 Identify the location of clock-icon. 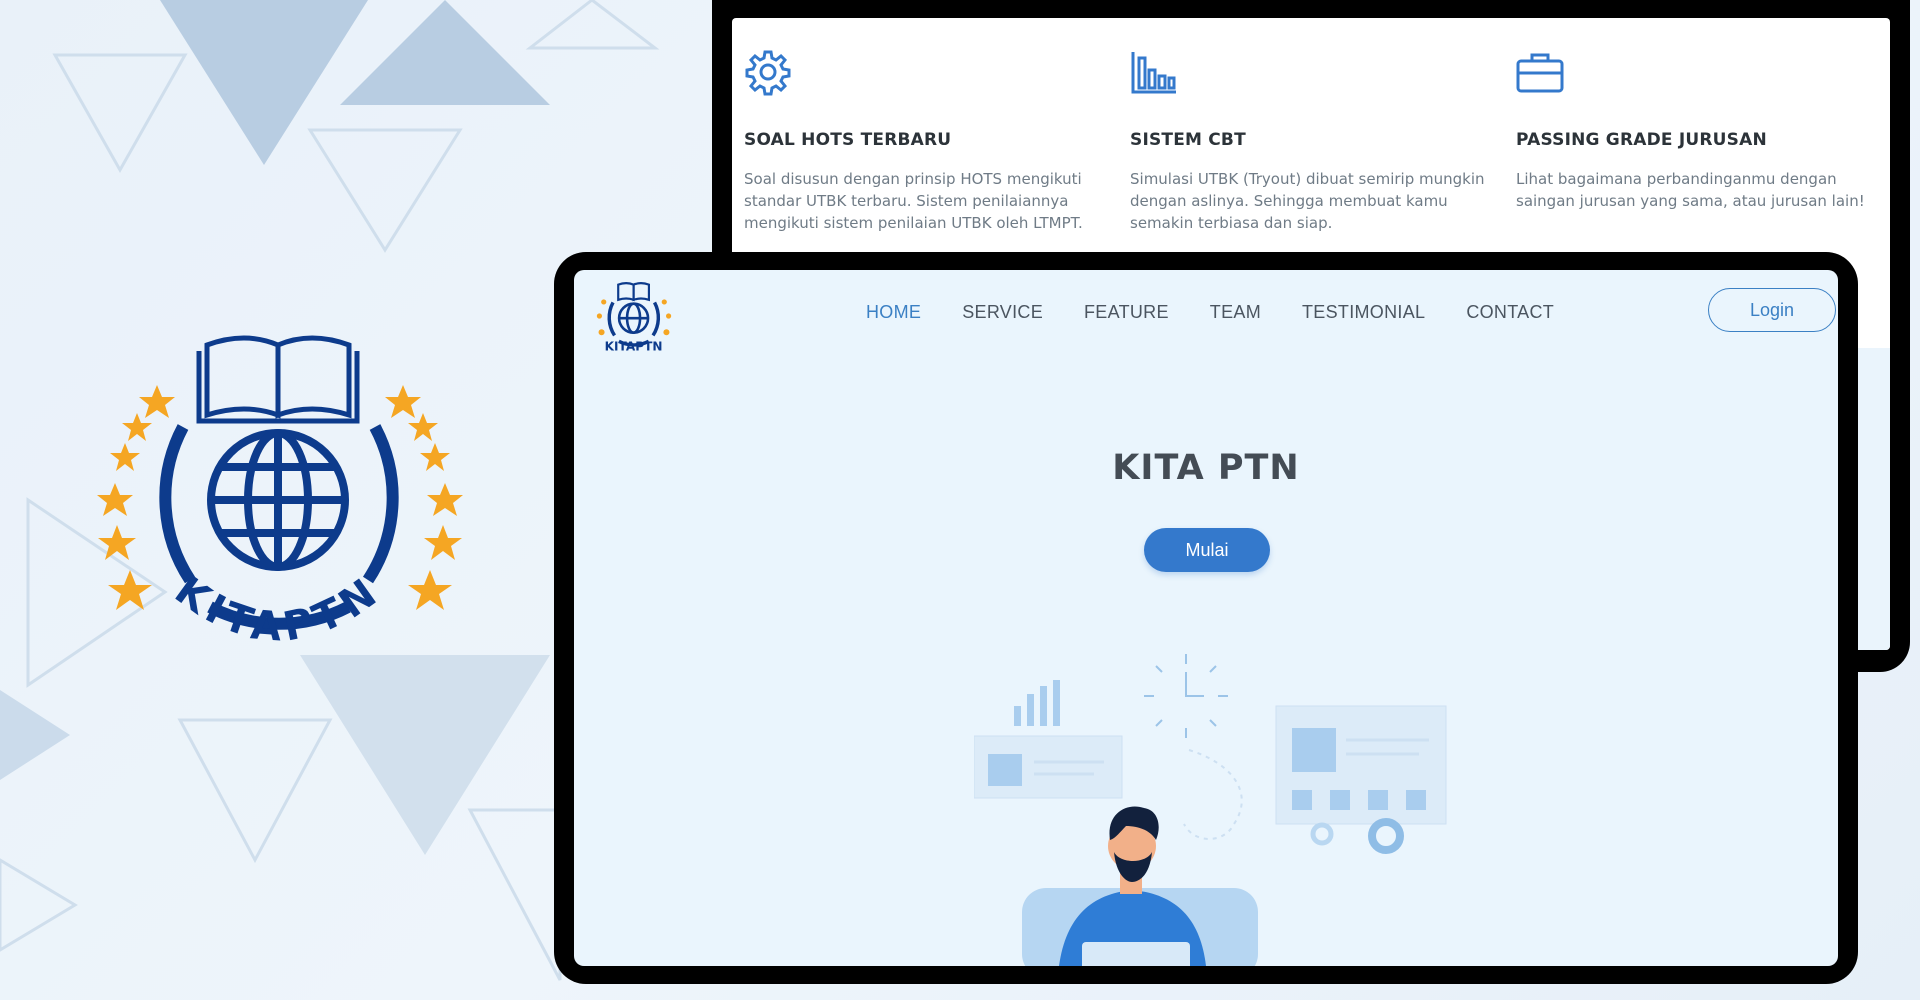
(1186, 696).